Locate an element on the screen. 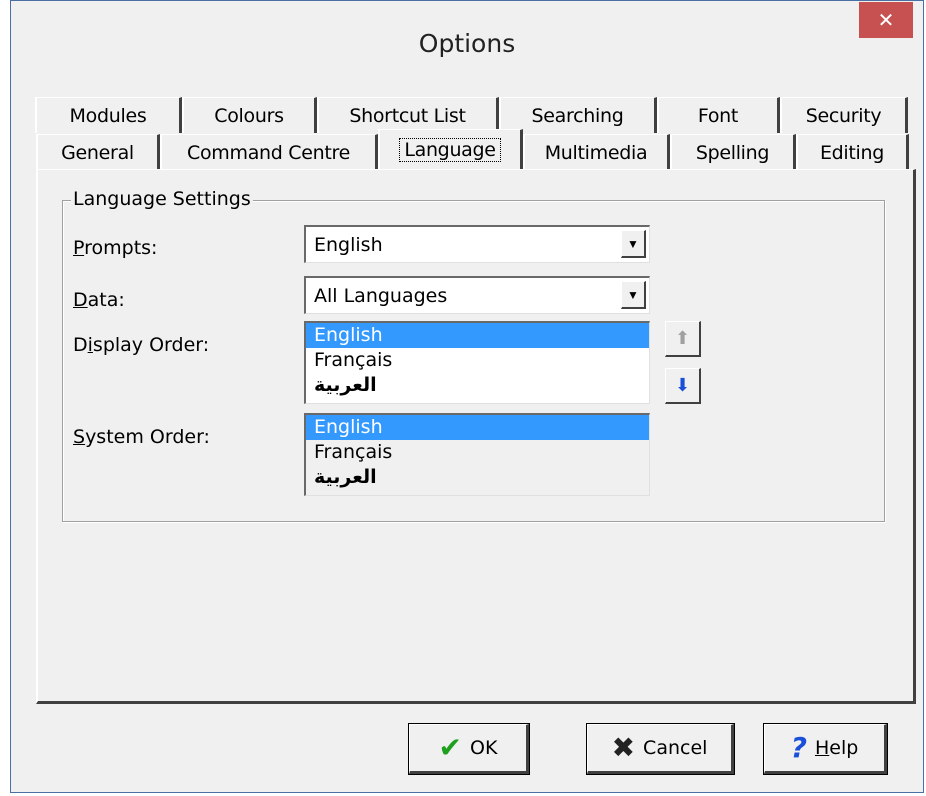 This screenshot has width=926, height=796. data-value: All Languages is located at coordinates (381, 296).